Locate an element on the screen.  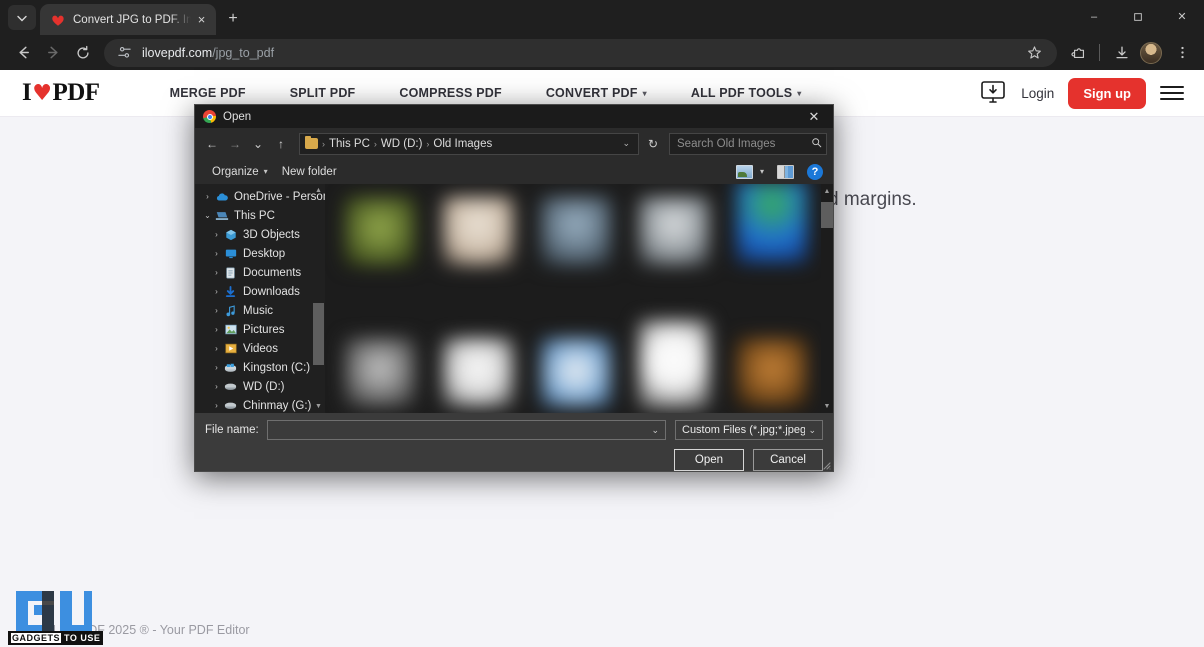
reload-button is located at coordinates (83, 53).